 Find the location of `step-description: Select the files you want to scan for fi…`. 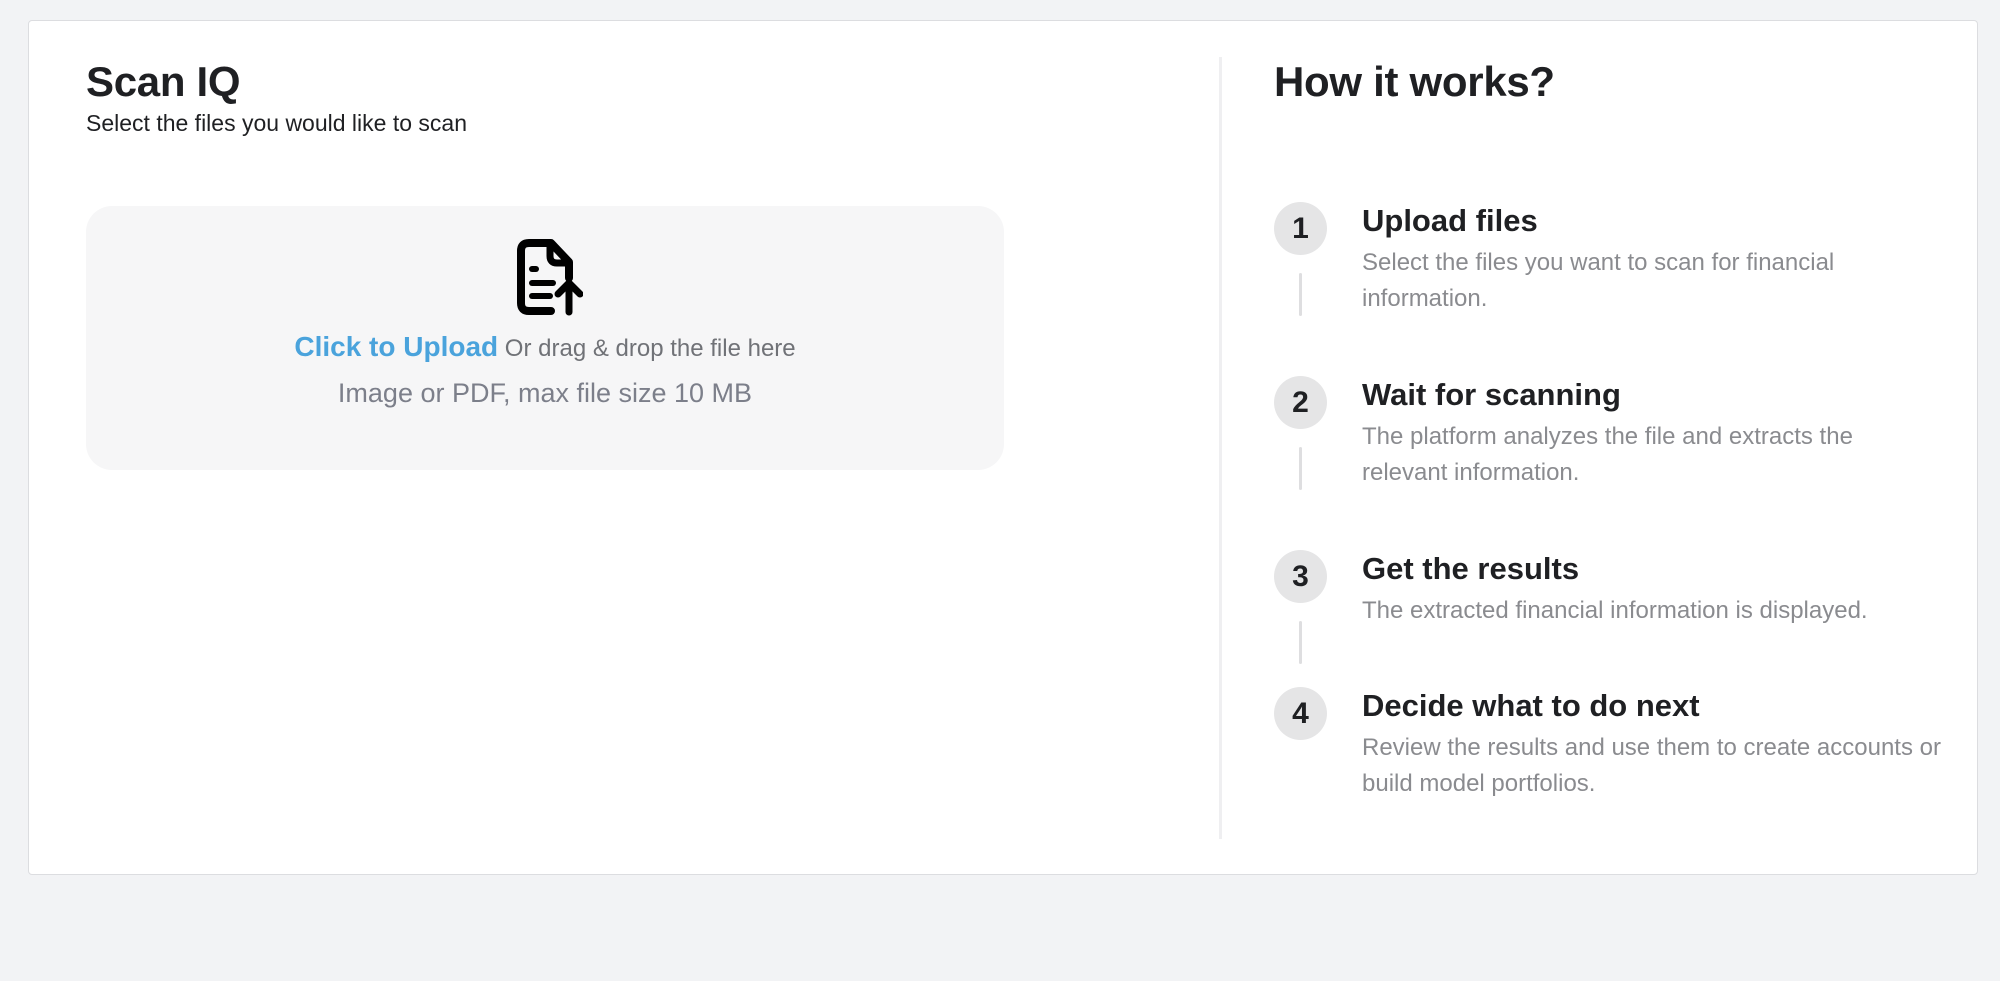

step-description: Select the files you want to scan for fi… is located at coordinates (1598, 280).